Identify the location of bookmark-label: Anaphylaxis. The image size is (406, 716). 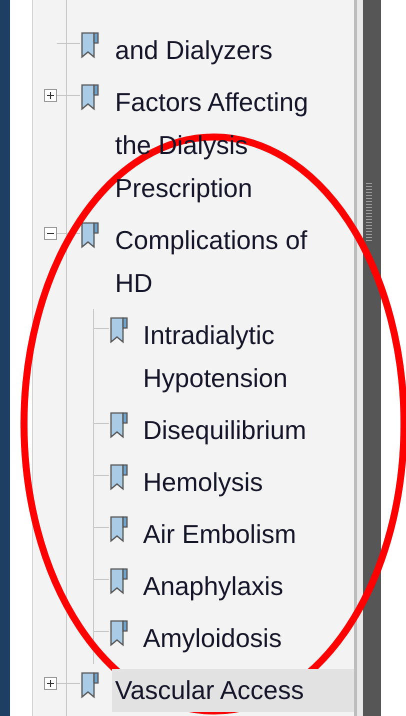
(248, 586).